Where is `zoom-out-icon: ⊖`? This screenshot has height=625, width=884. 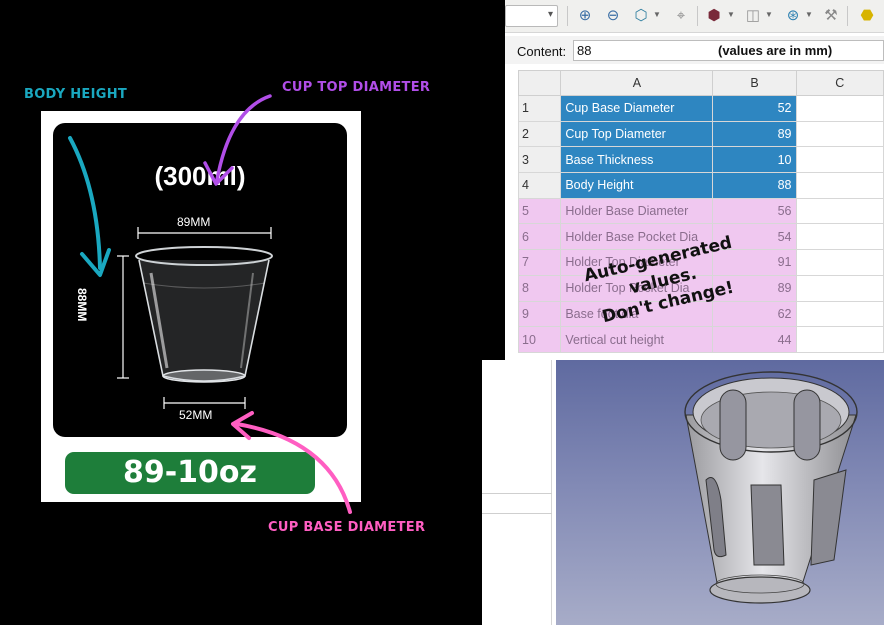 zoom-out-icon: ⊖ is located at coordinates (613, 16).